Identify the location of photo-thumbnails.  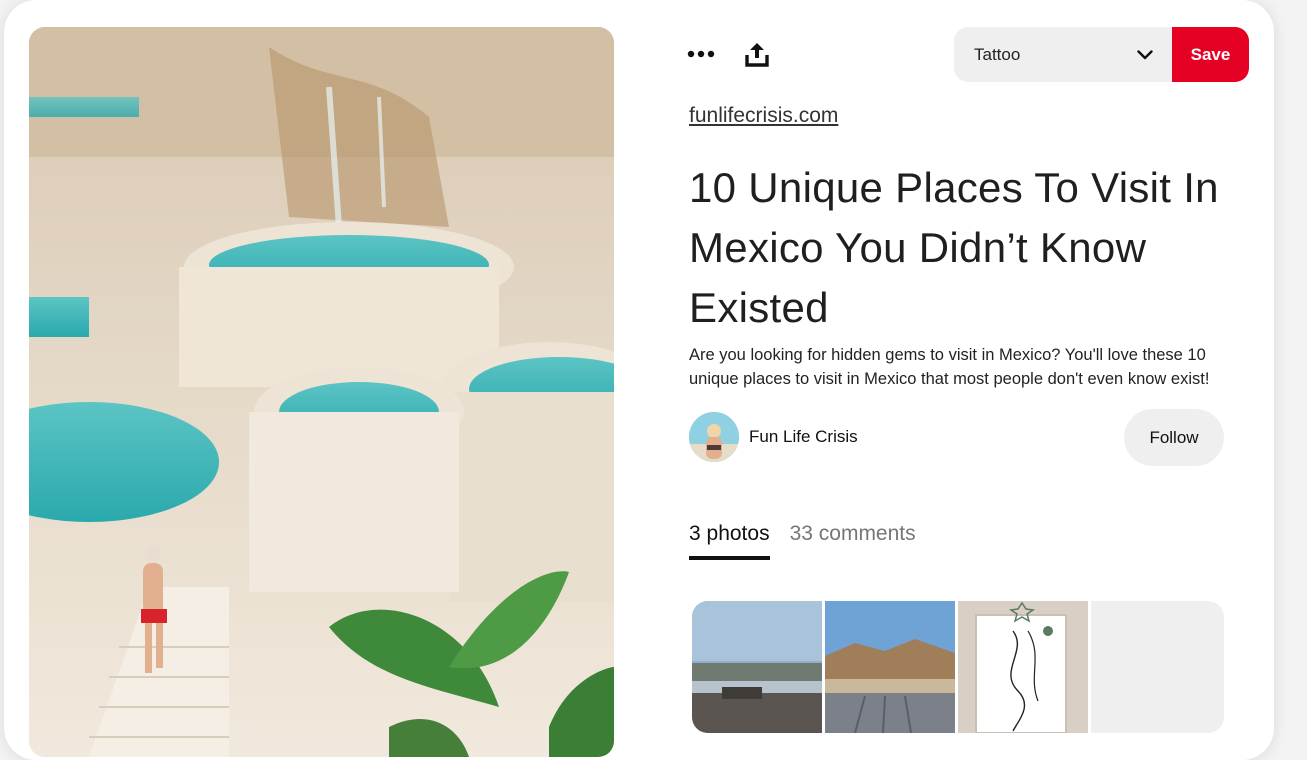
(958, 667).